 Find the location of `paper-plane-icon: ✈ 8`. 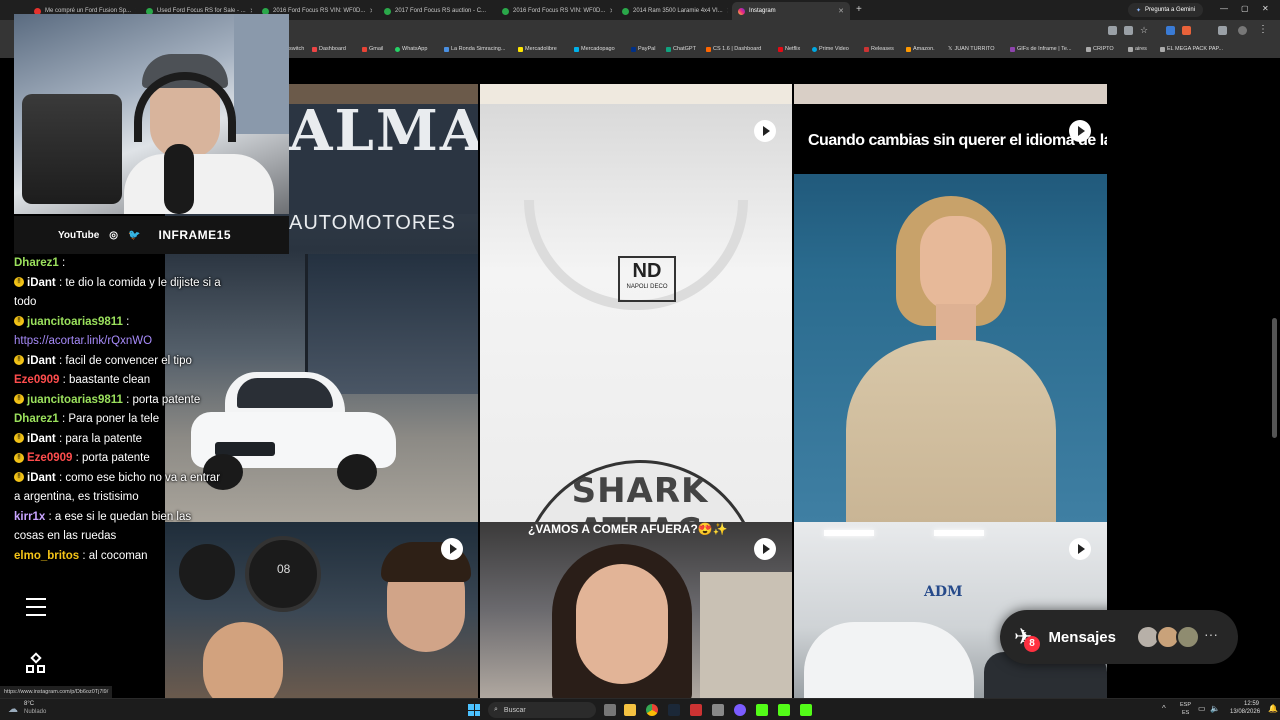

paper-plane-icon: ✈ 8 is located at coordinates (1027, 639).